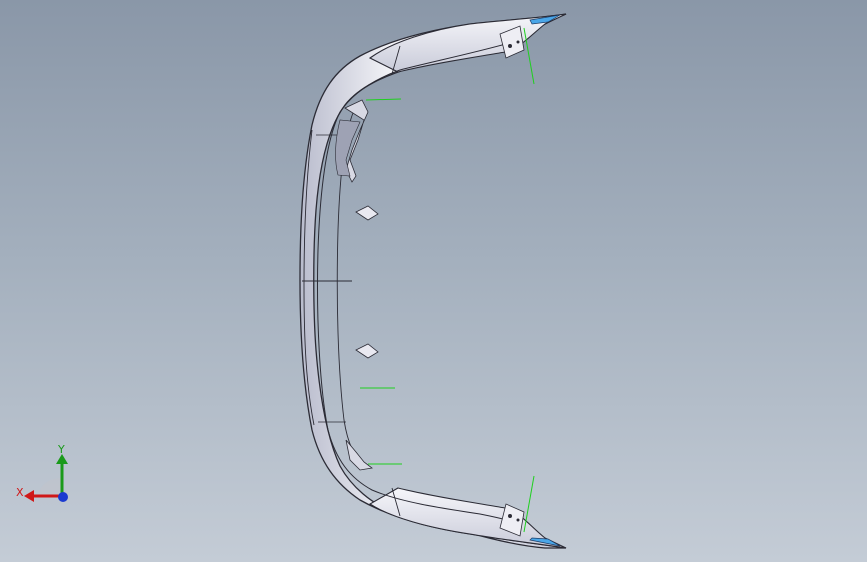  I want to click on view-orientation-triad: X Y, so click(43, 475).